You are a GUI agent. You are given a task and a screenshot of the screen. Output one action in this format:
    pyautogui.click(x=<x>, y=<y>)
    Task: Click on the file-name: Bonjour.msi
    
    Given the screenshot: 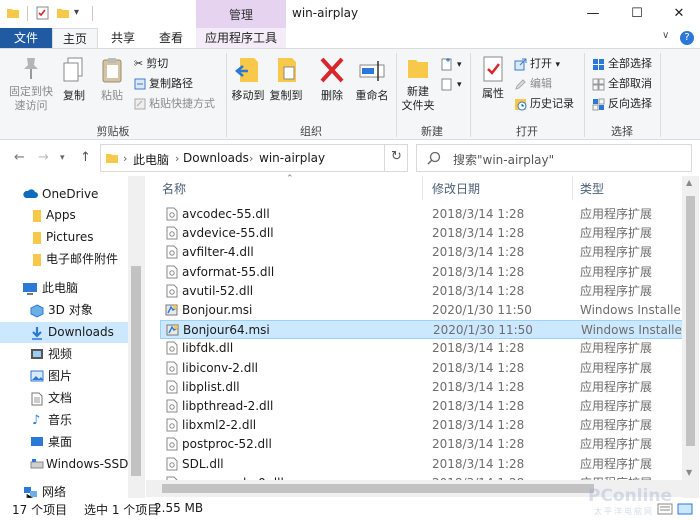 What is the action you would take?
    pyautogui.click(x=217, y=310)
    